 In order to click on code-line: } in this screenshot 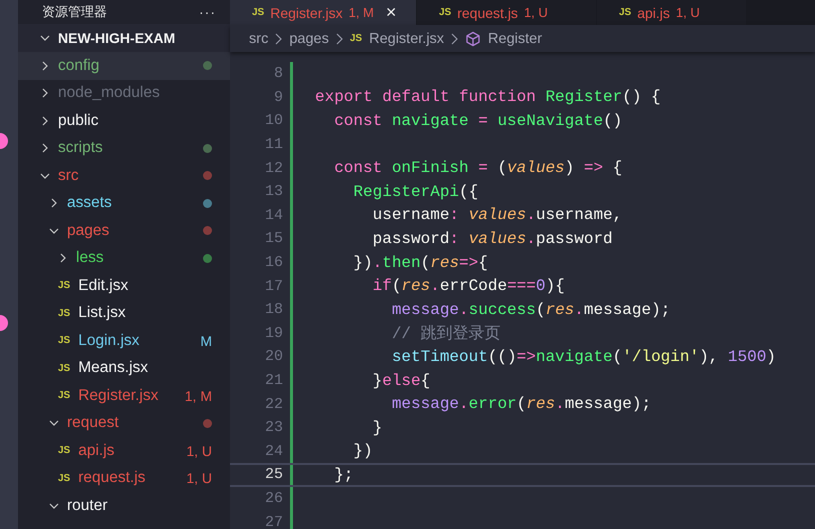, I will do `click(377, 427)`.